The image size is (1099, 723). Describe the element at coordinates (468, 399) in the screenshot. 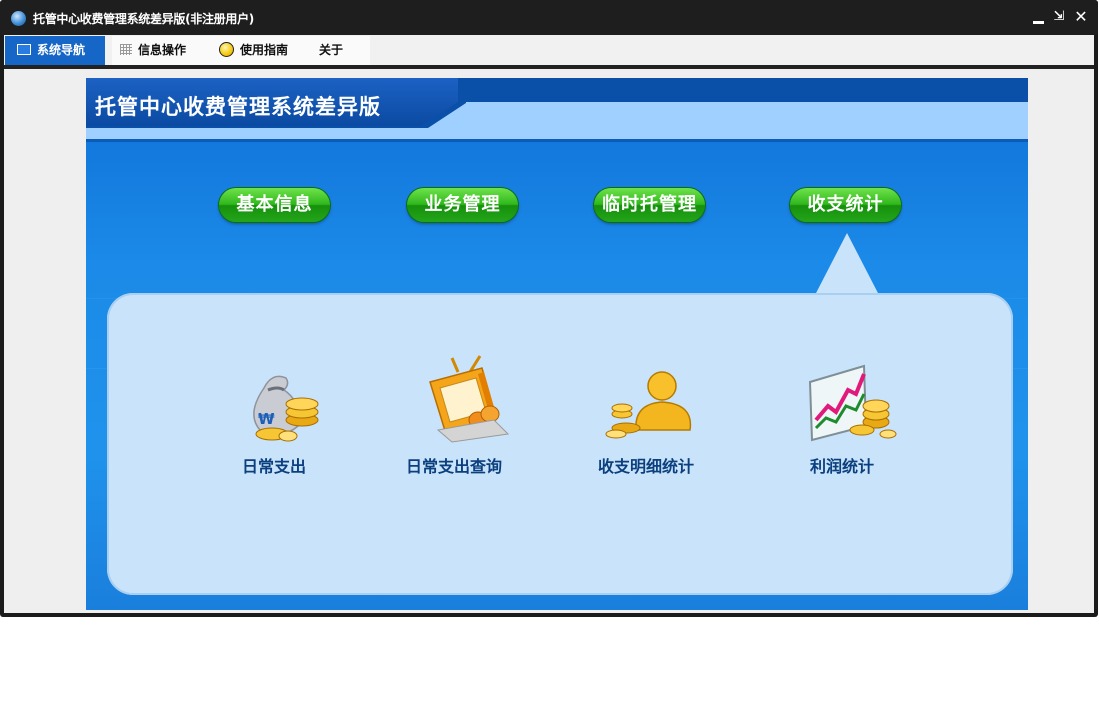

I see `tv-coins-icon` at that location.